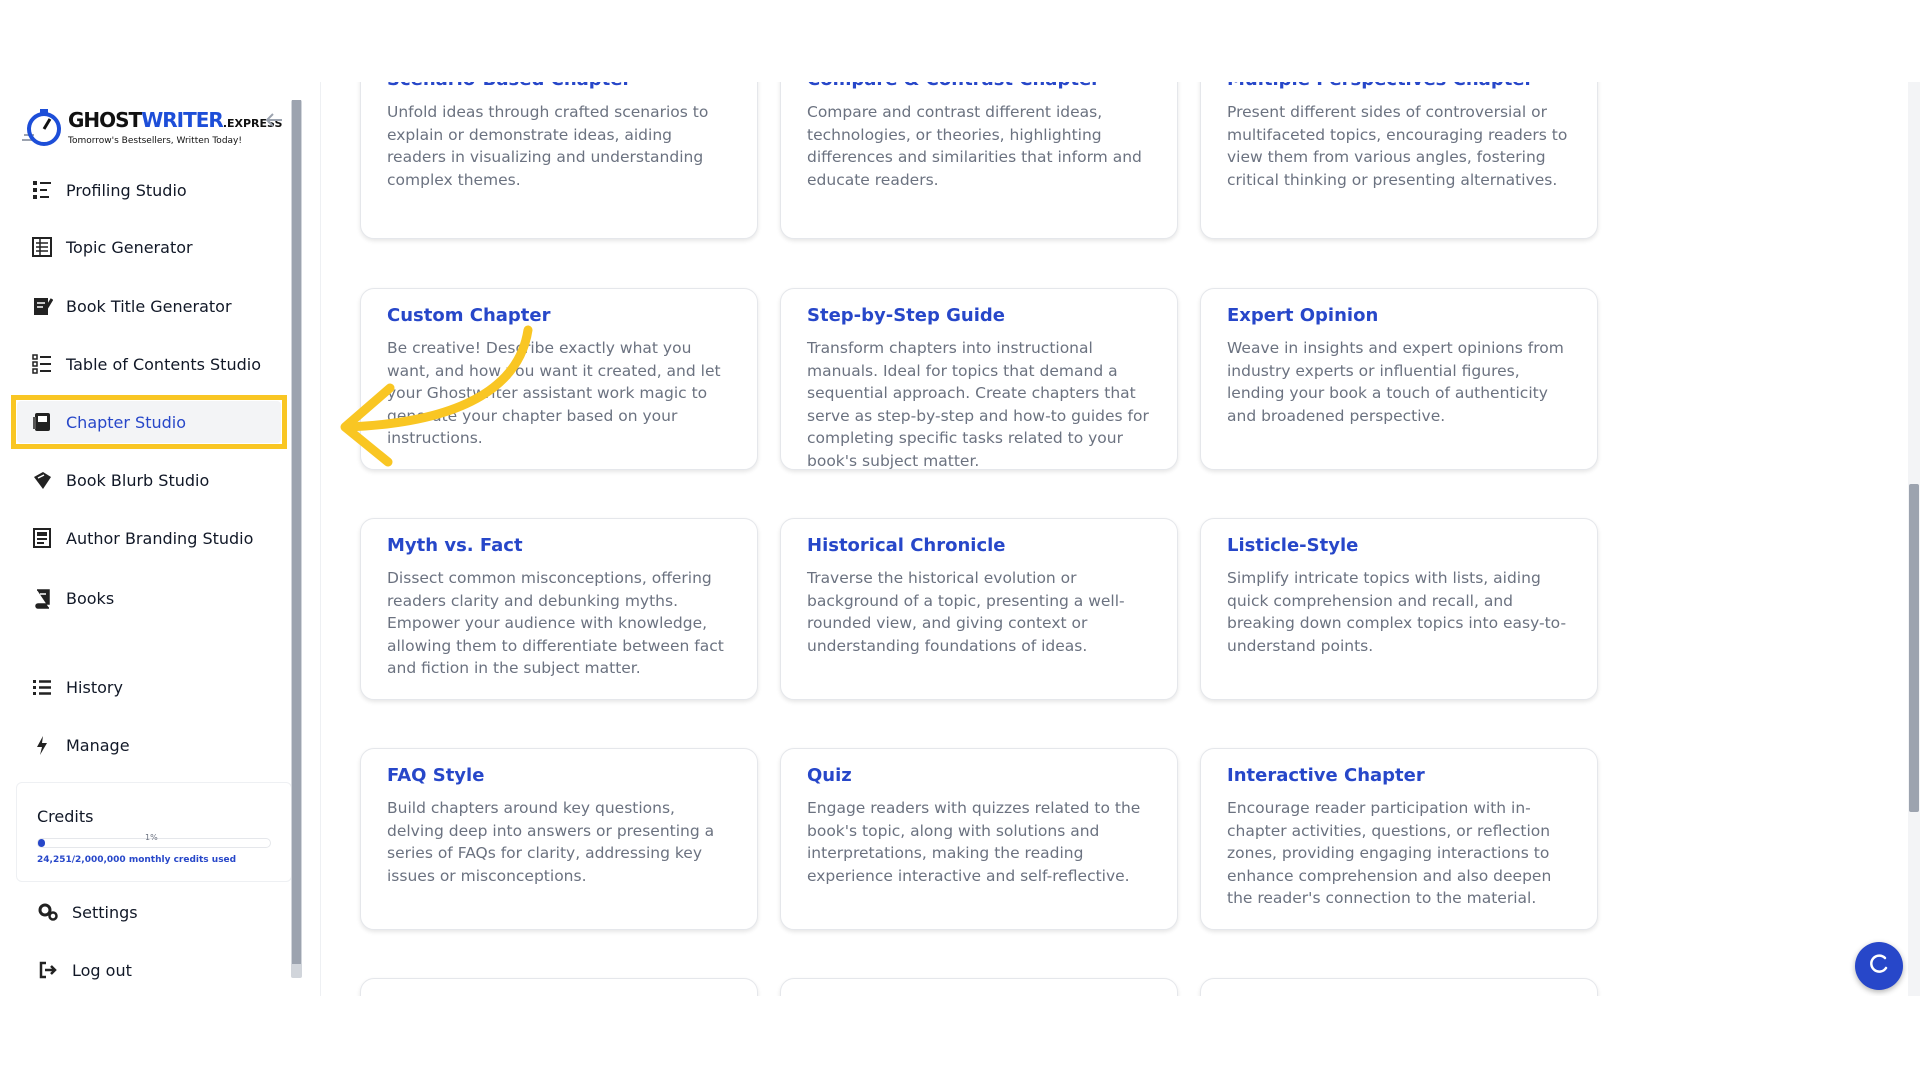 This screenshot has height=1080, width=1920. Describe the element at coordinates (42, 598) in the screenshot. I see `books-icon` at that location.